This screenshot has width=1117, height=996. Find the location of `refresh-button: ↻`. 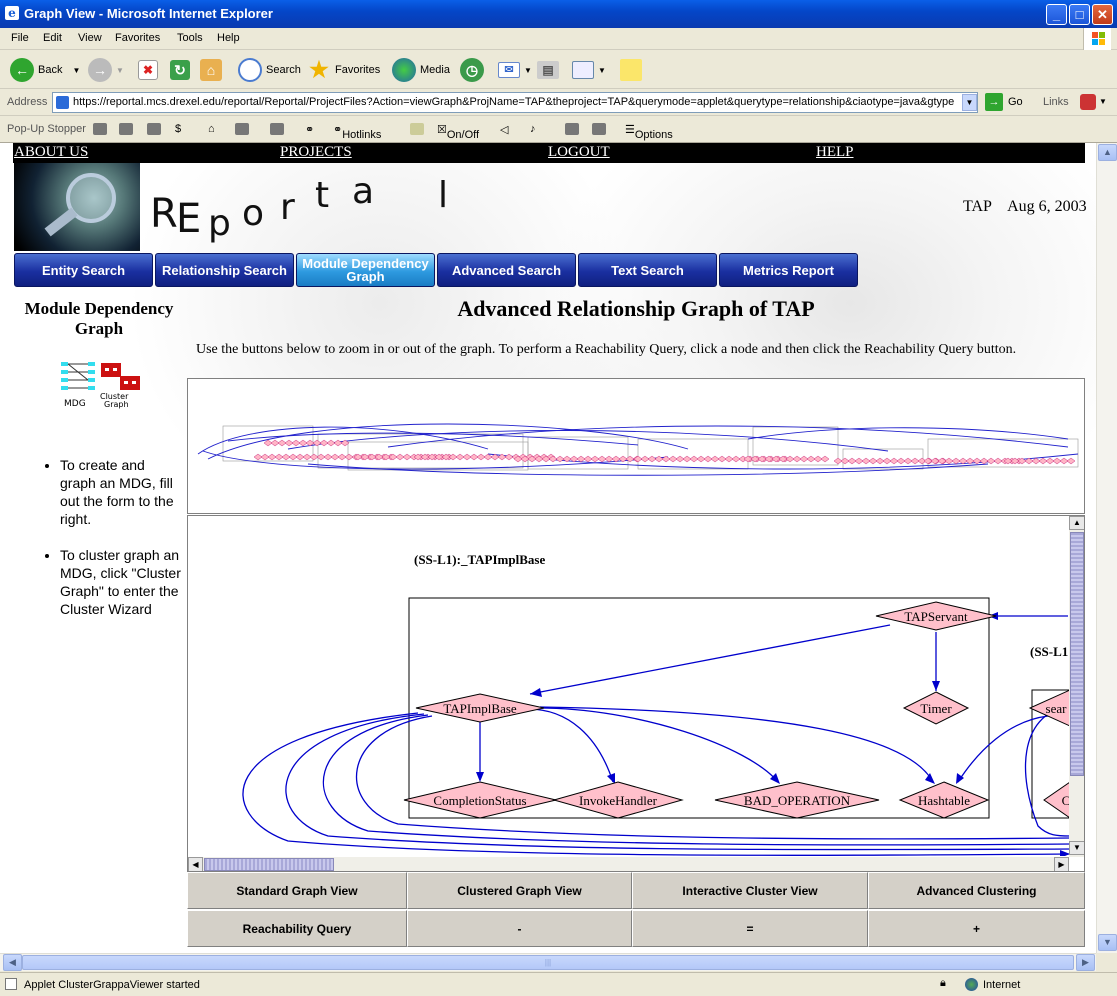

refresh-button: ↻ is located at coordinates (182, 70).